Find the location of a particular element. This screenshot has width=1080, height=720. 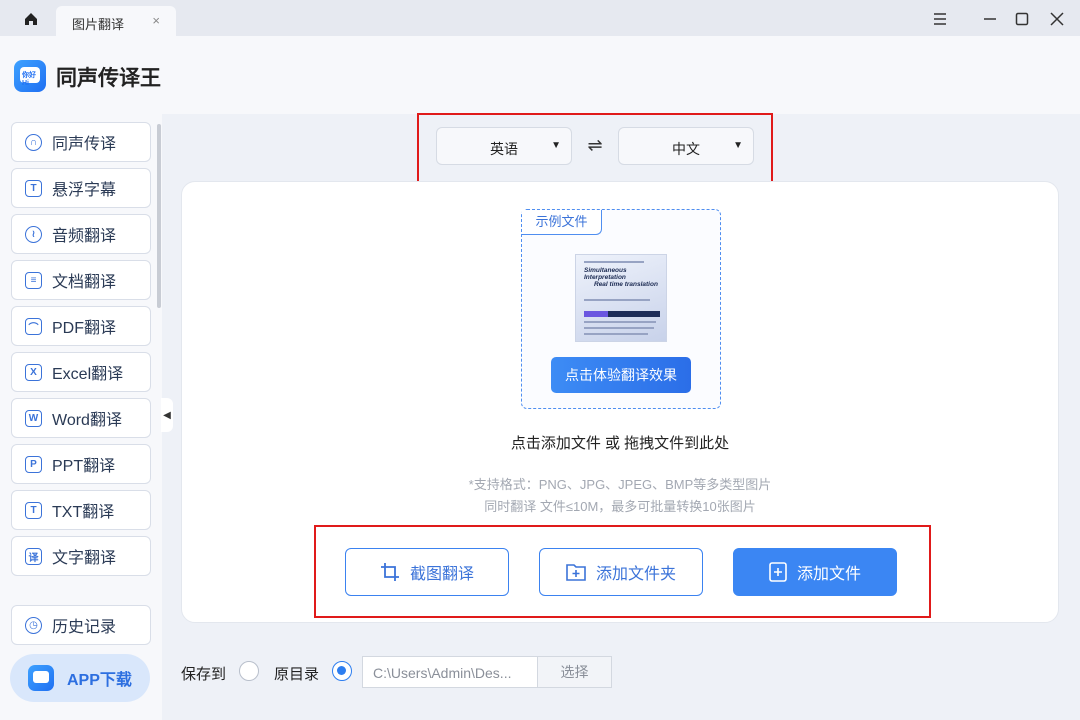

sidebar-item-pdf: ⌒ PDF翻译 is located at coordinates (81, 326).